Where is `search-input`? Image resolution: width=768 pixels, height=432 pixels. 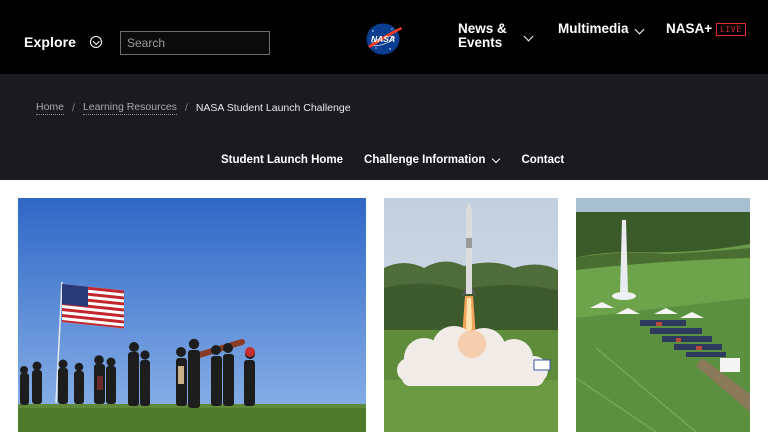
search-input is located at coordinates (195, 43).